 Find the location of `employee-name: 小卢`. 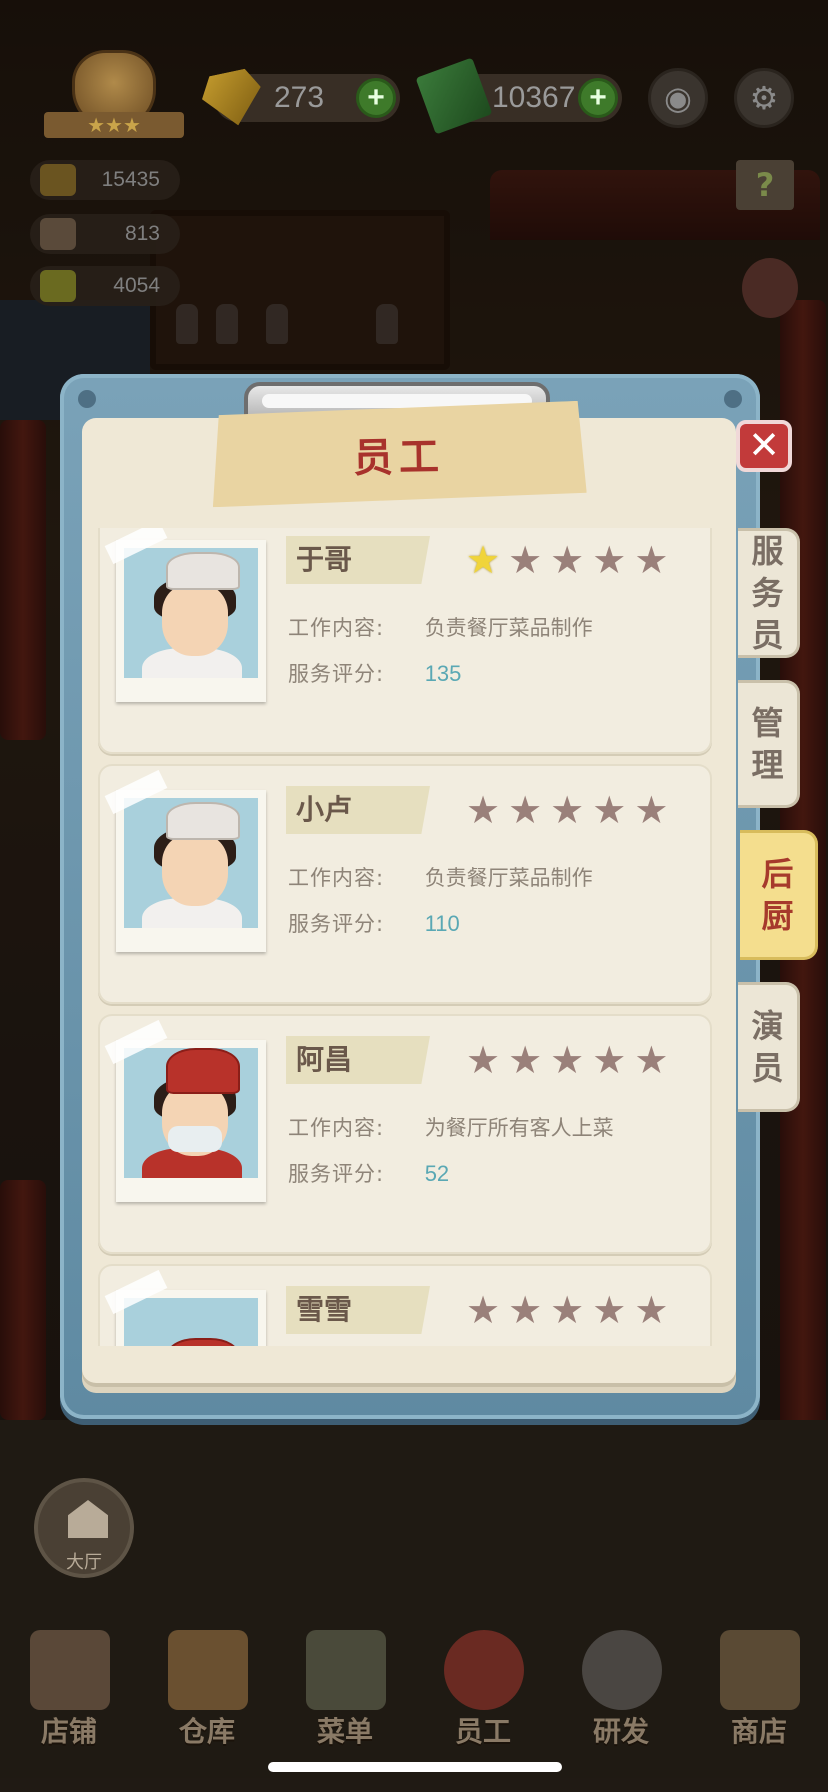

employee-name: 小卢 is located at coordinates (358, 810).